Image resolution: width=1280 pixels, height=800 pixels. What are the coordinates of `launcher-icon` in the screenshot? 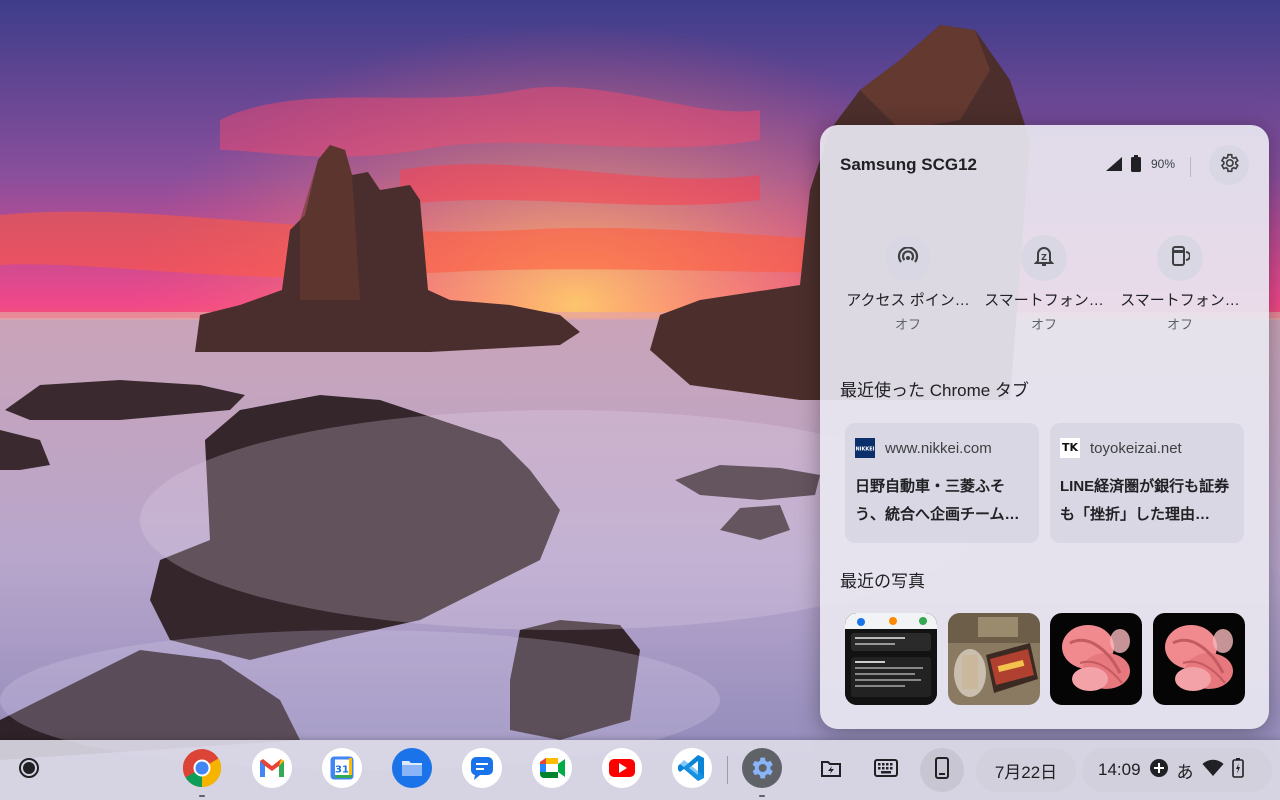 It's located at (29, 770).